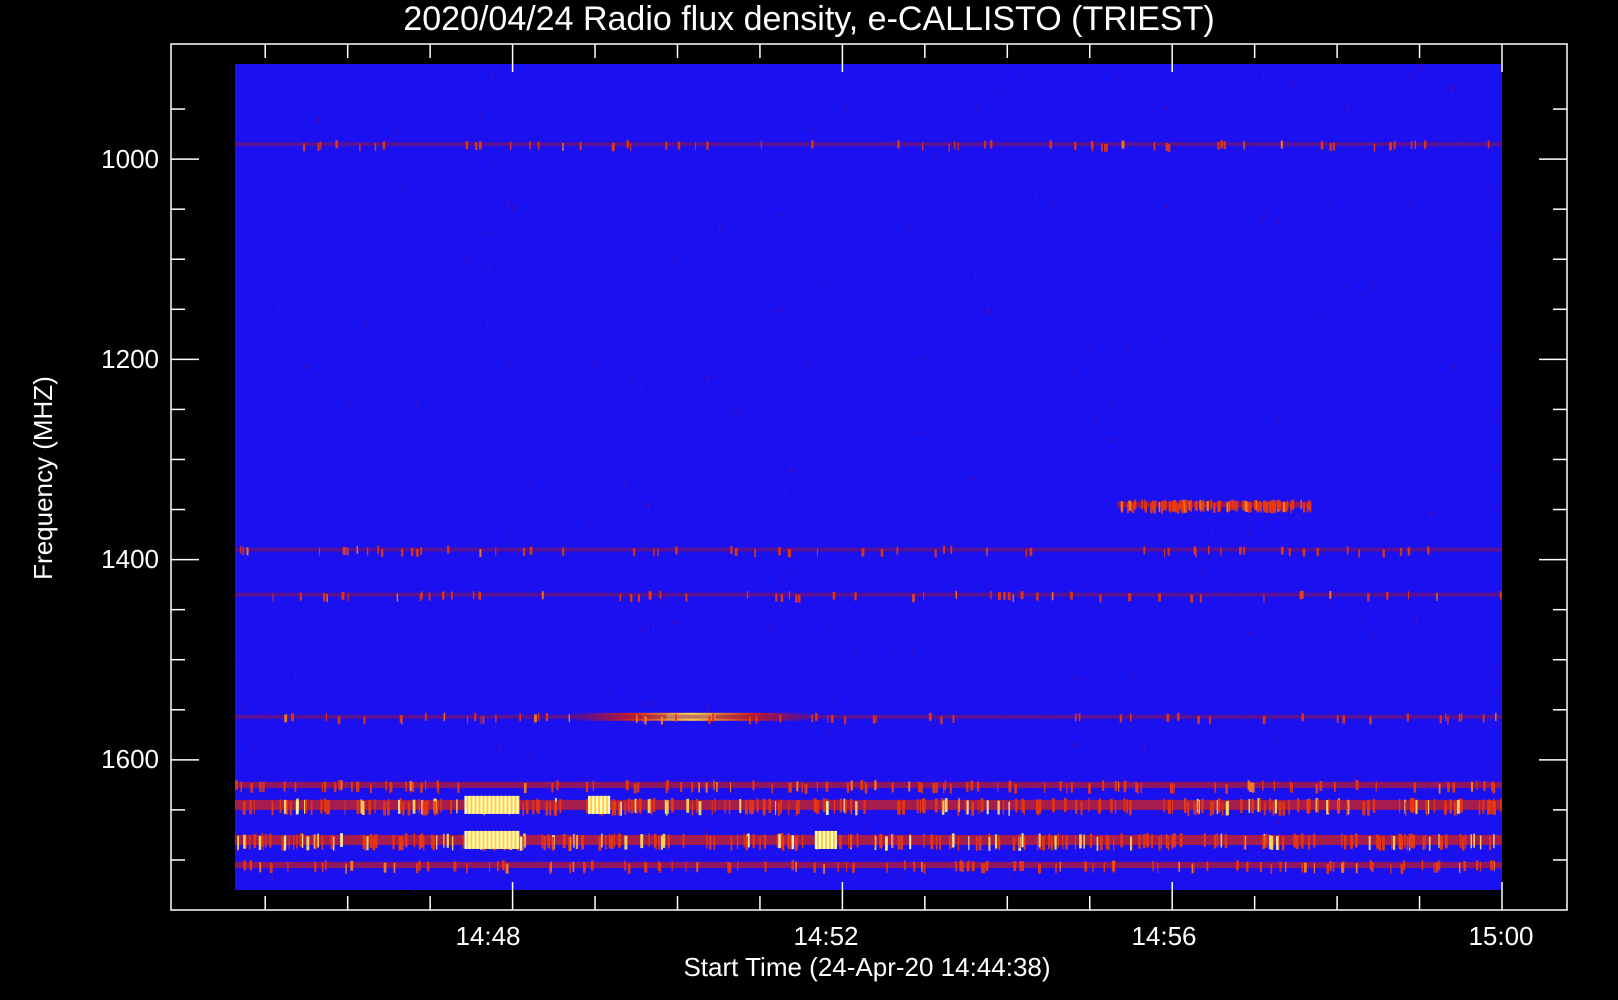 The height and width of the screenshot is (1000, 1618). Describe the element at coordinates (43, 478) in the screenshot. I see `y-axis-label: Frequency (MHZ)` at that location.